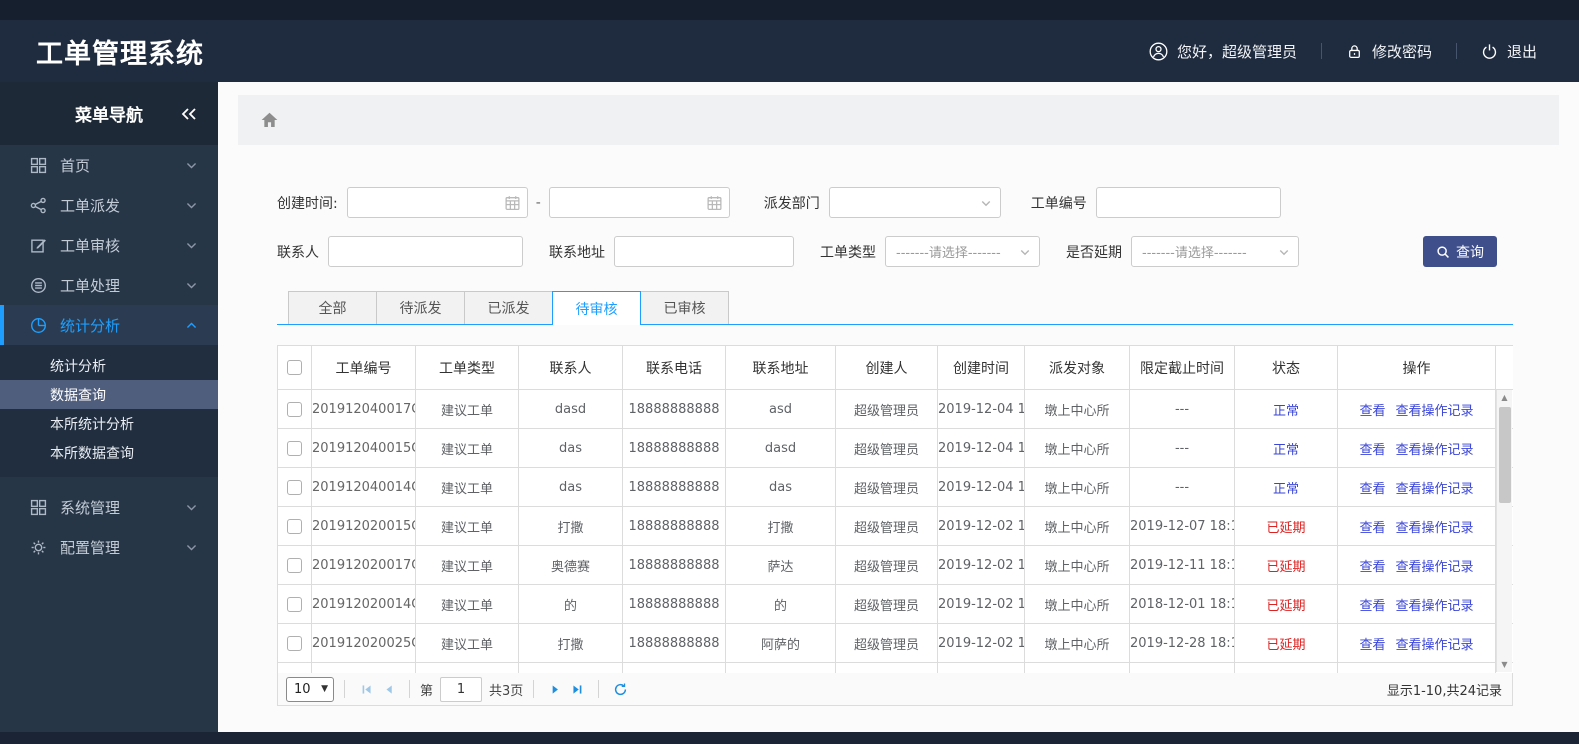 The height and width of the screenshot is (744, 1579). I want to click on pager-divider, so click(344, 689).